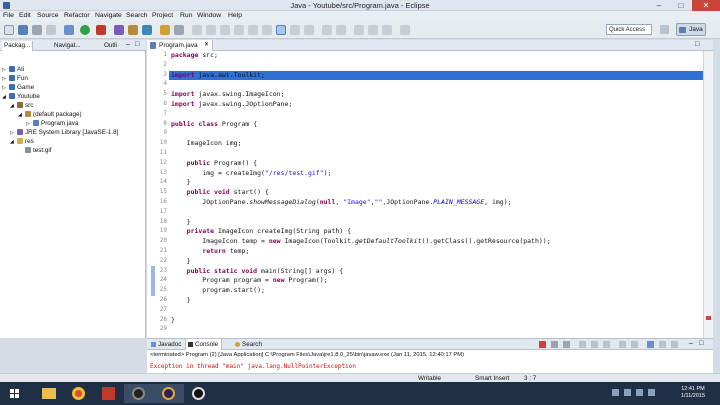 Image resolution: width=720 pixels, height=405 pixels. Describe the element at coordinates (691, 29) in the screenshot. I see `java-perspective-button: Java` at that location.